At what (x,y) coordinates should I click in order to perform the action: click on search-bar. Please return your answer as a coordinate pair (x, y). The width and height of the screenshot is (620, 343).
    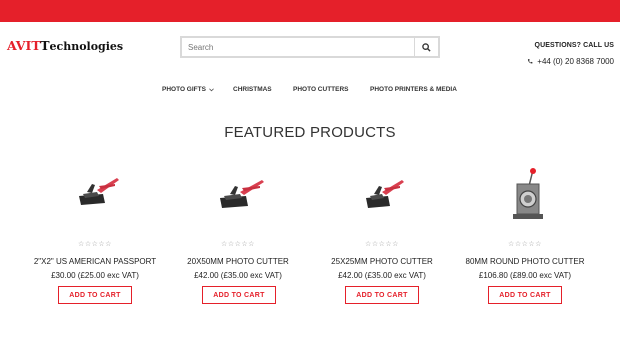
    Looking at the image, I should click on (310, 47).